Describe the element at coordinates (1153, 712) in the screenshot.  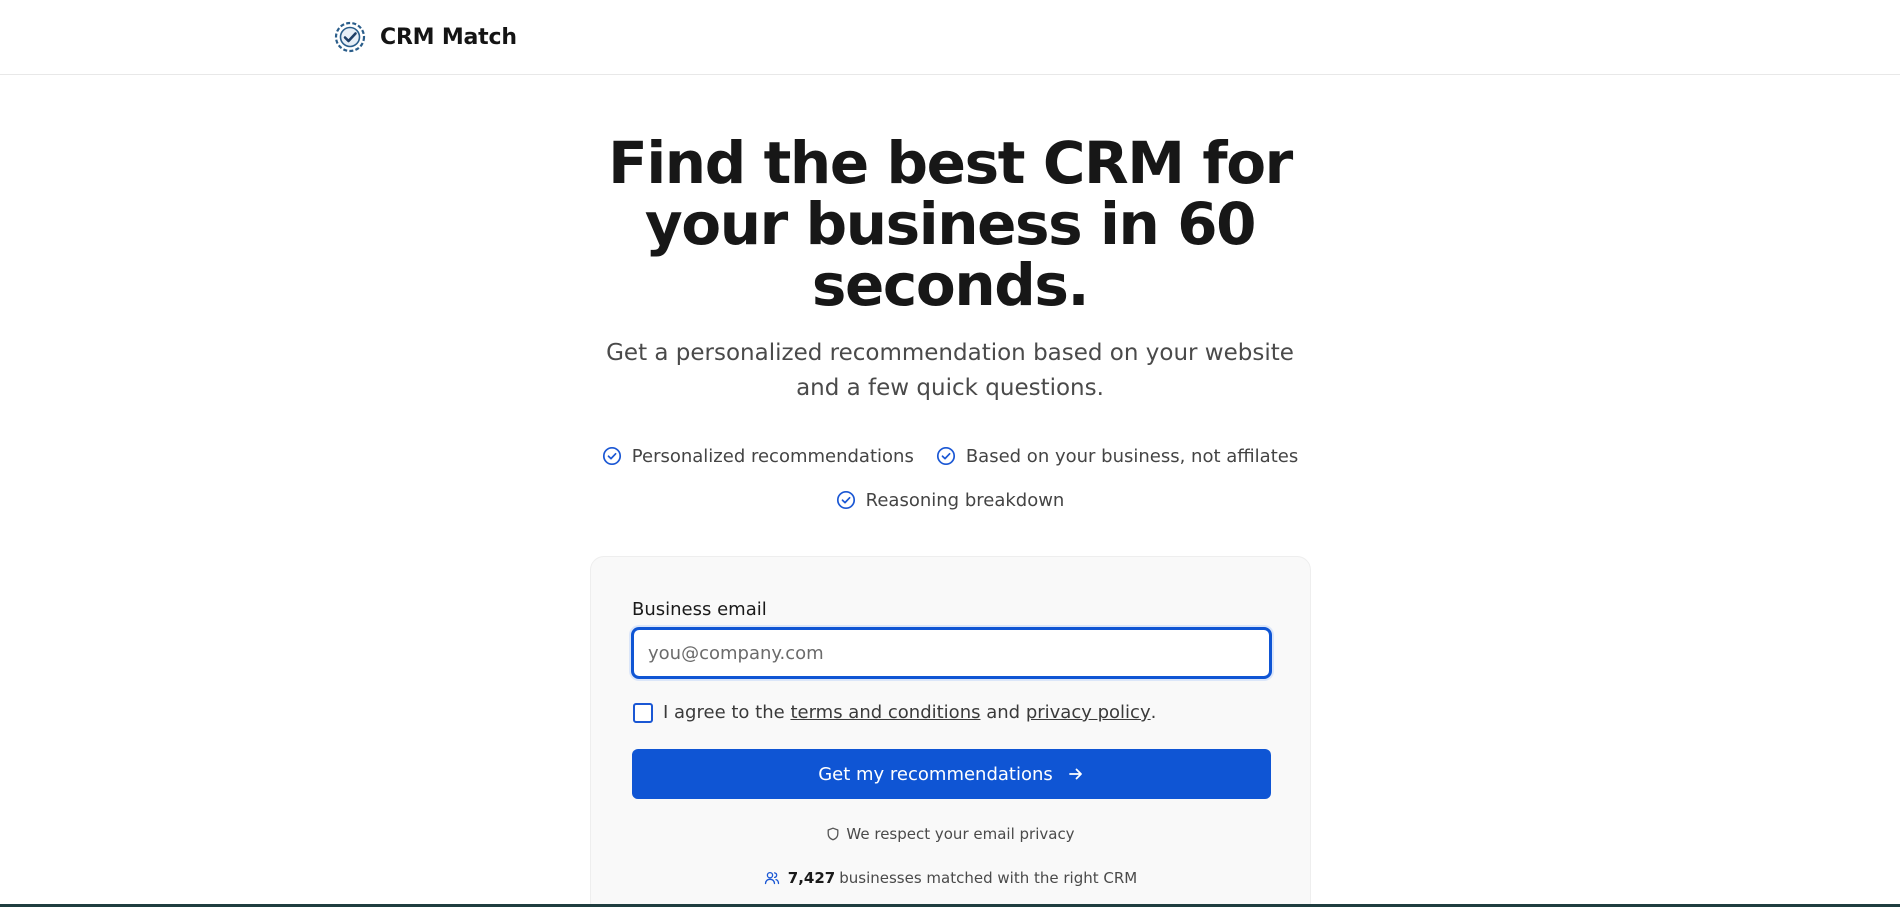
I see `agree-suffix: .` at that location.